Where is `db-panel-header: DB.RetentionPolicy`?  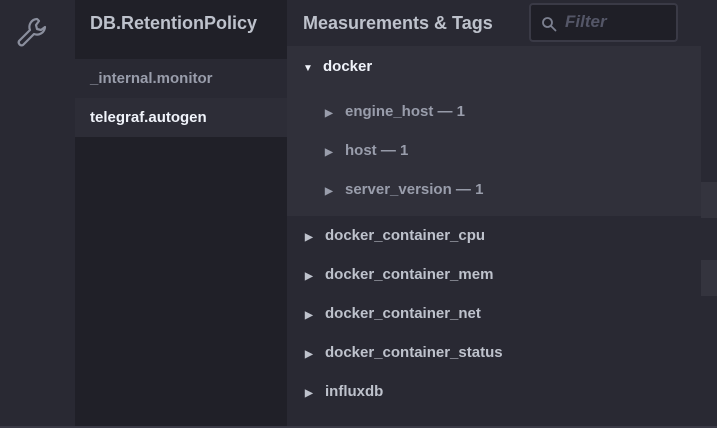 db-panel-header: DB.RetentionPolicy is located at coordinates (174, 23).